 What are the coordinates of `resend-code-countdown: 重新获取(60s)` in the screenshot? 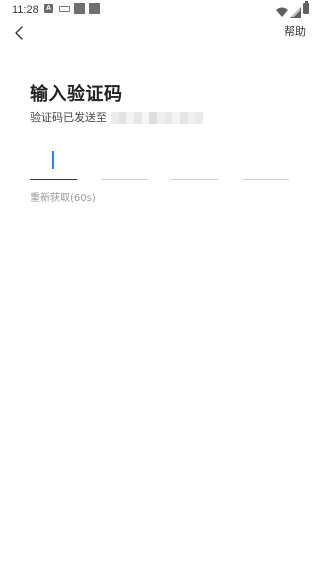 It's located at (63, 198).